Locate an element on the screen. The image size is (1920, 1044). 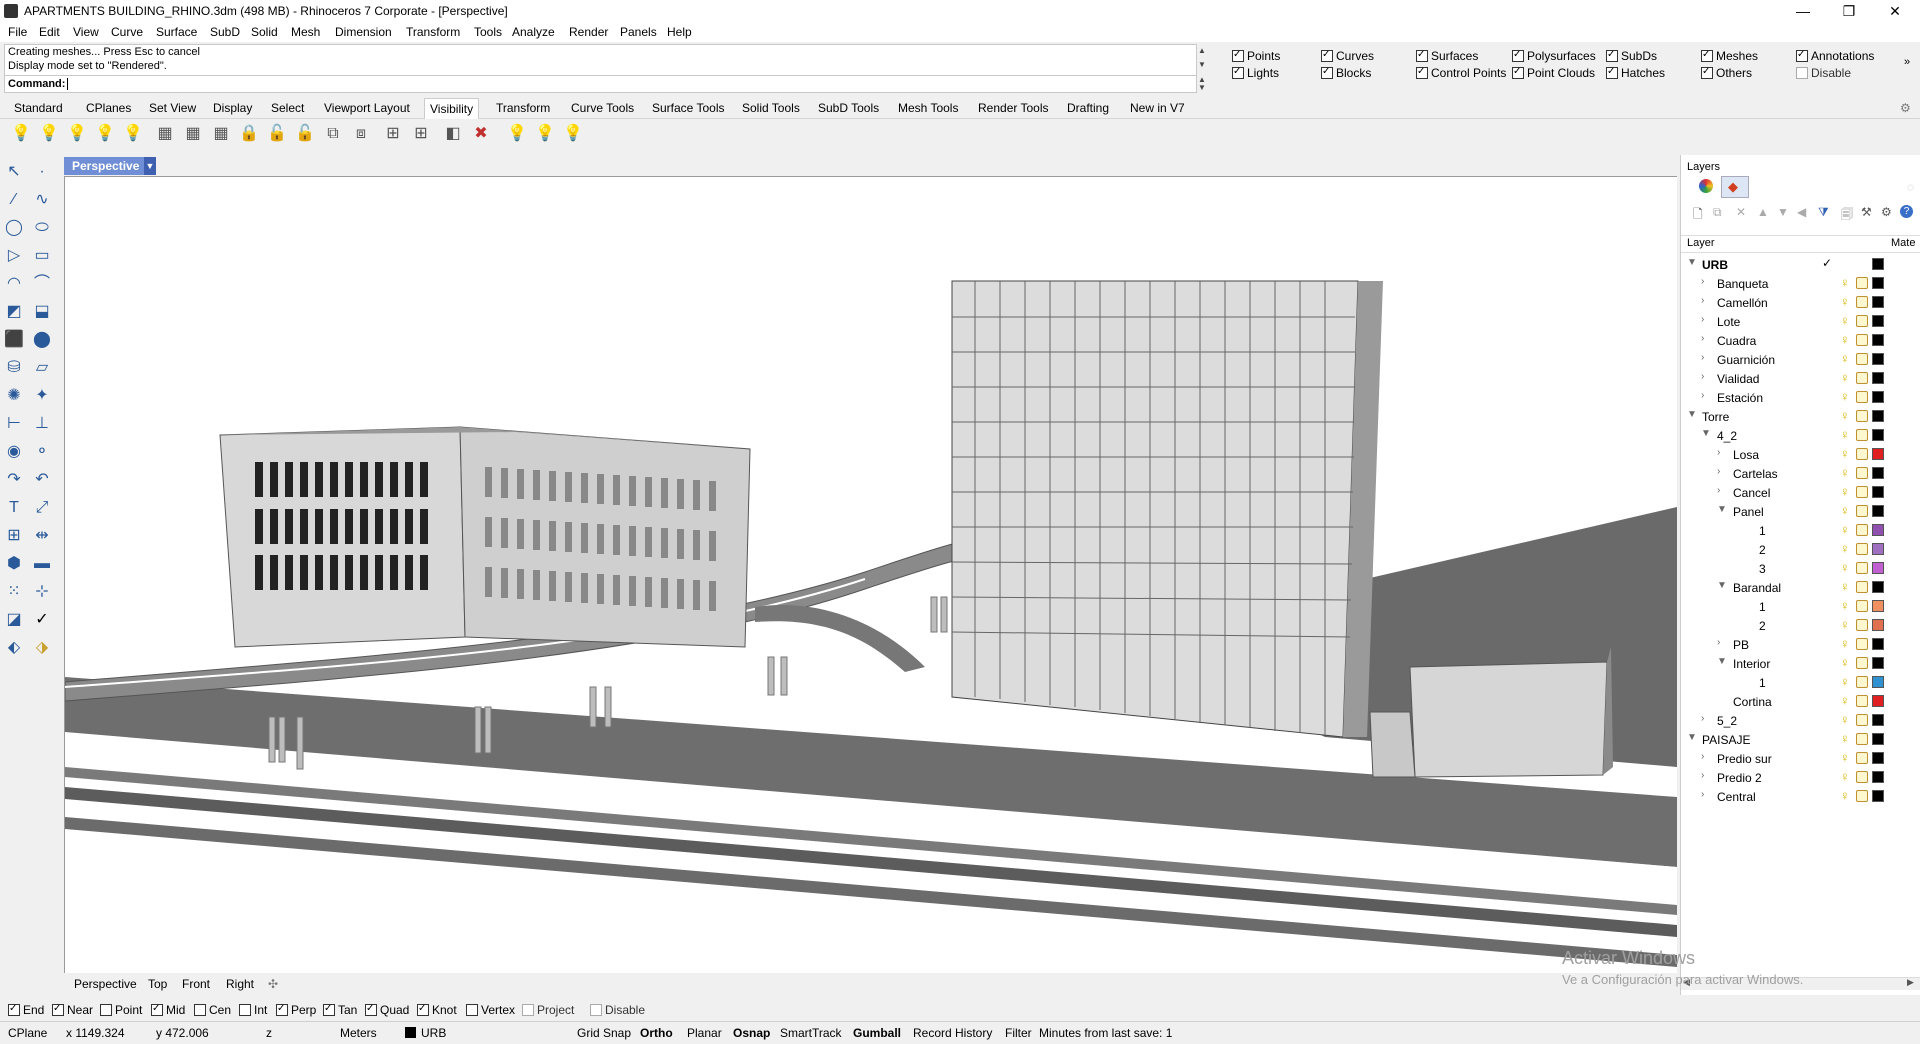
add-viewport-icon: ✣ is located at coordinates (273, 984).